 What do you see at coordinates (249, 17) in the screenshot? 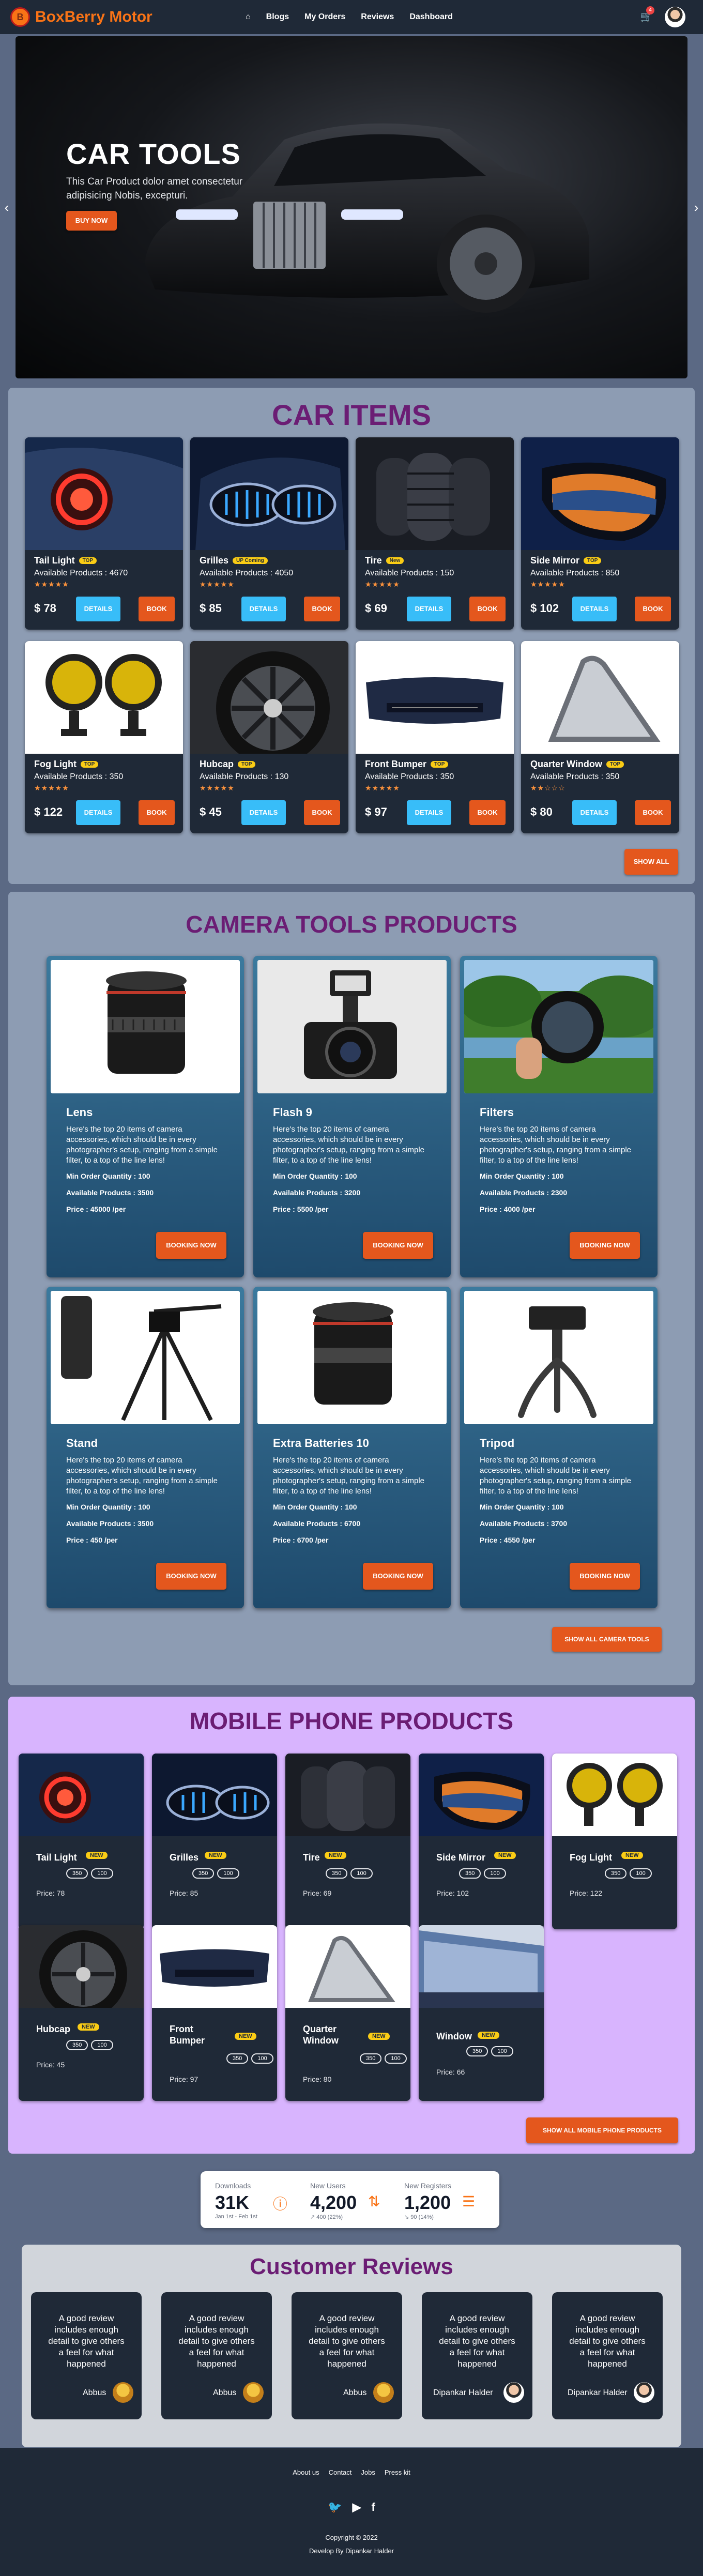
I see `home-icon: ⌂` at bounding box center [249, 17].